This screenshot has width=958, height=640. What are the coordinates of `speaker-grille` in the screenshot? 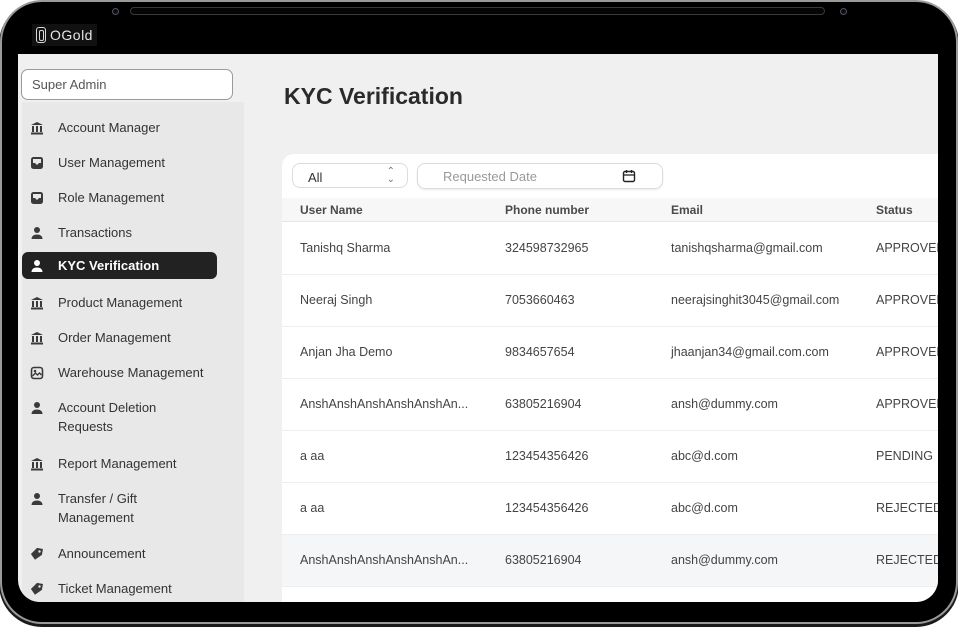 It's located at (477, 11).